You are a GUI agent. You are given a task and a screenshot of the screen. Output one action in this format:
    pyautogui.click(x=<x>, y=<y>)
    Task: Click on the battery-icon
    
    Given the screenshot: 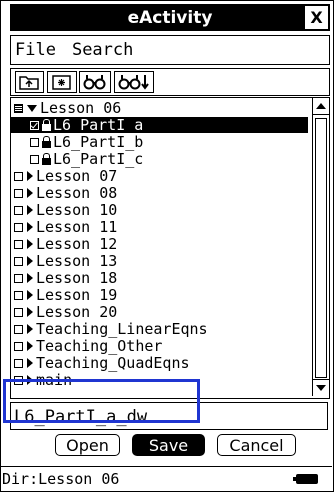 What is the action you would take?
    pyautogui.click(x=305, y=479)
    